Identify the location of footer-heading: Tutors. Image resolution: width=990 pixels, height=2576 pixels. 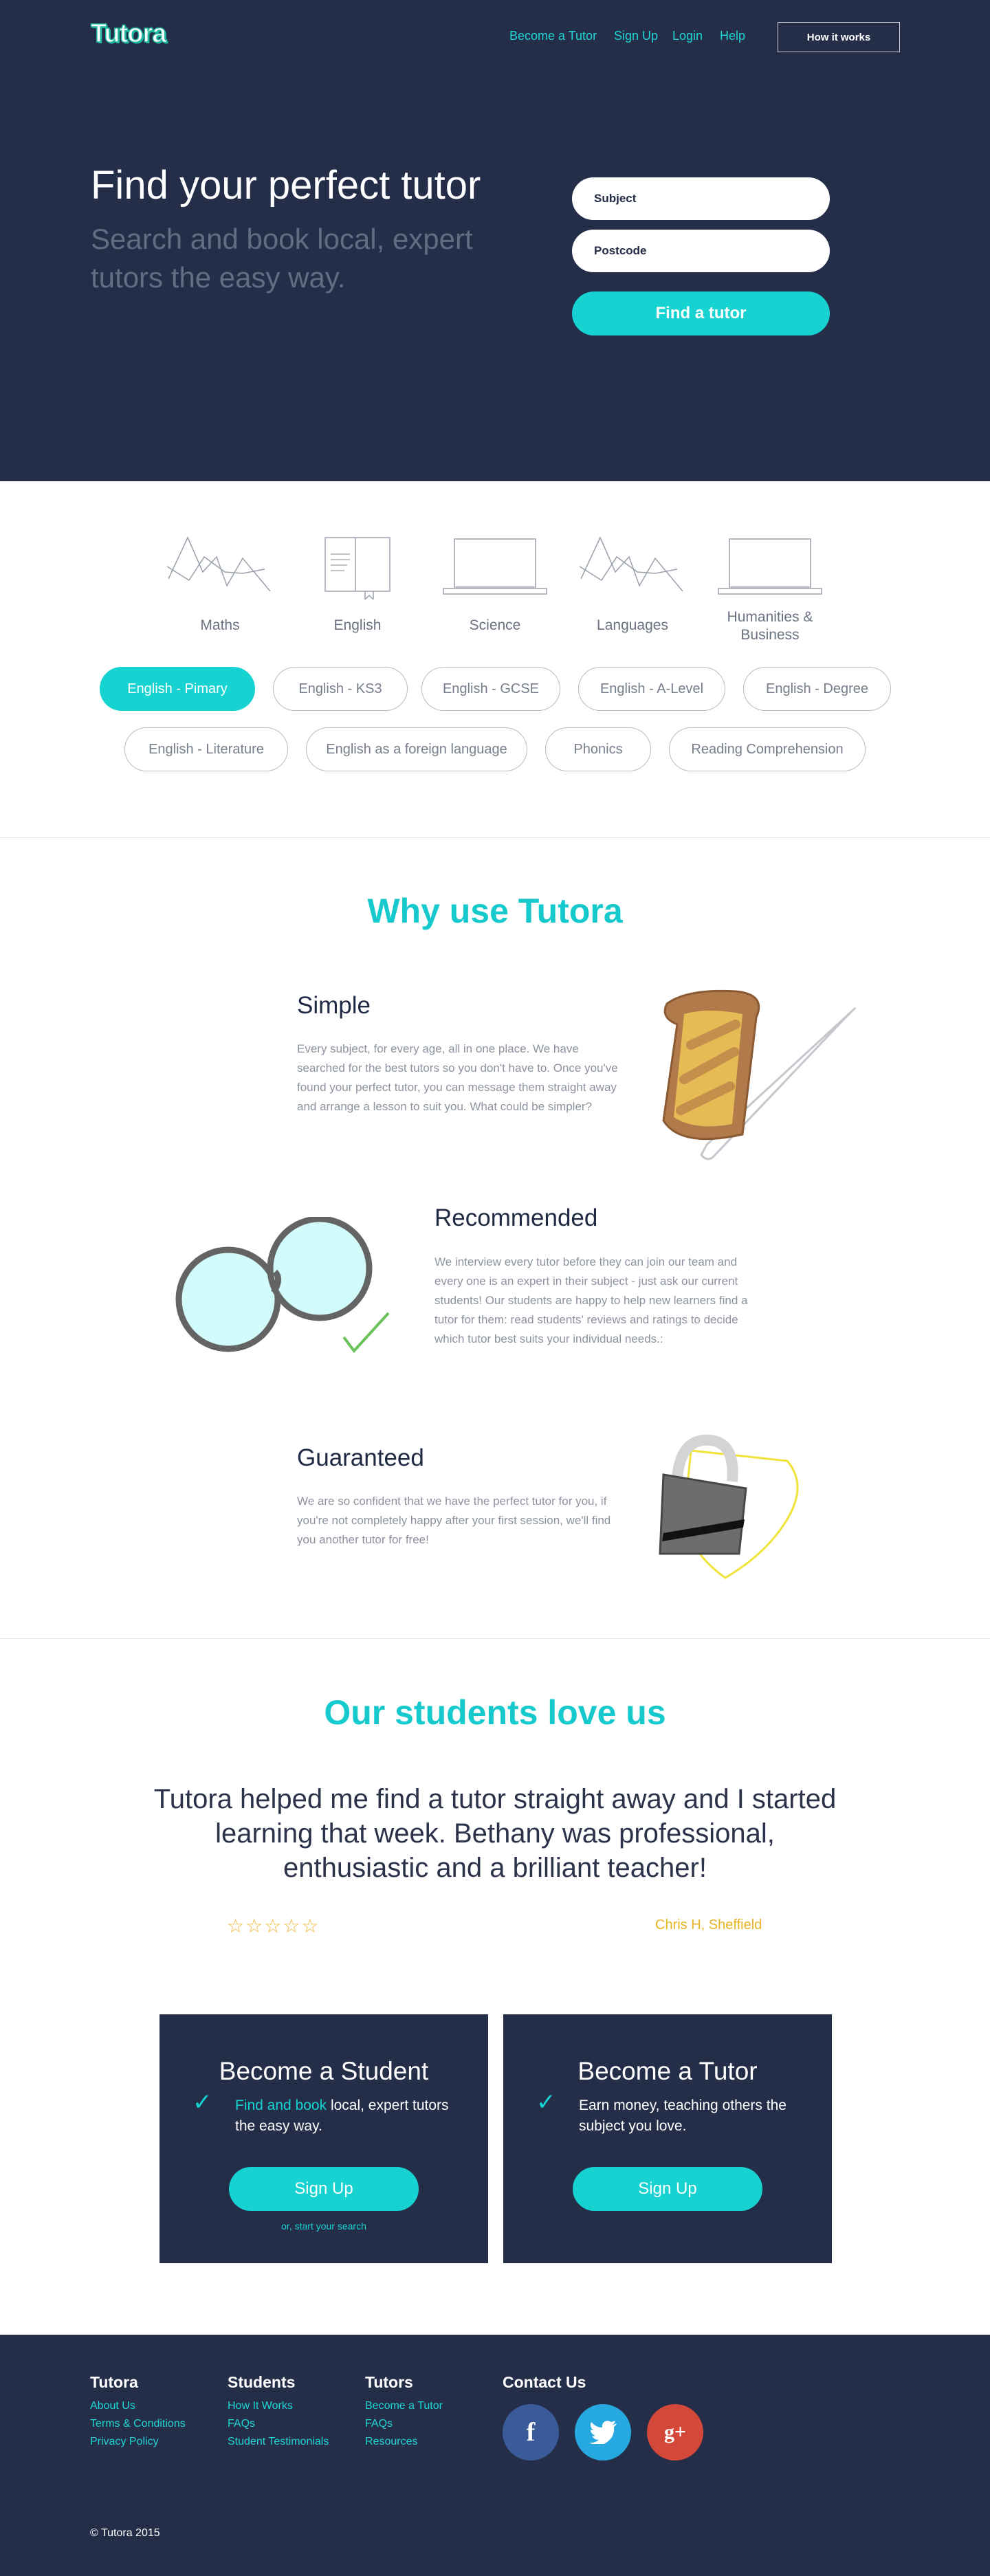
(389, 2382).